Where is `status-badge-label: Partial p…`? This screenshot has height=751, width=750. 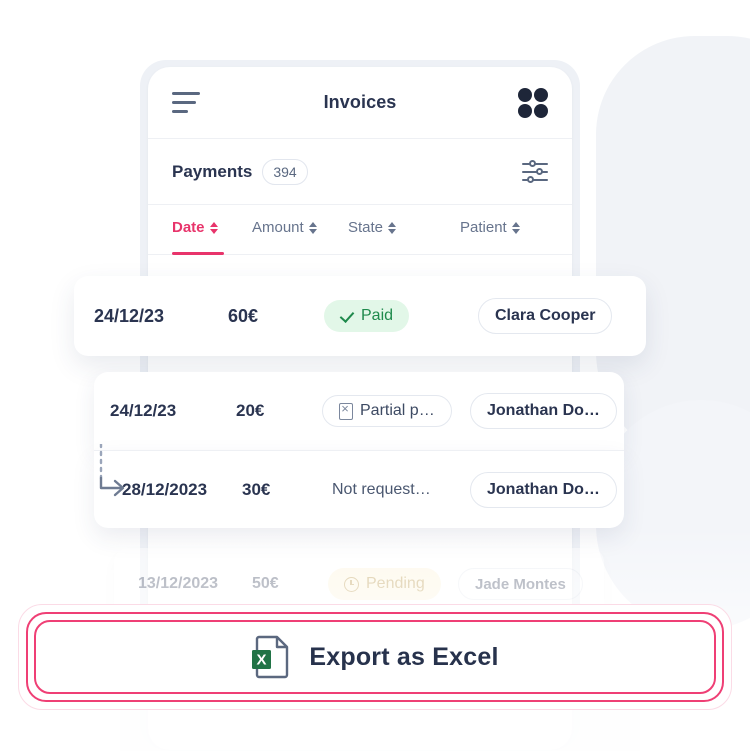 status-badge-label: Partial p… is located at coordinates (397, 410).